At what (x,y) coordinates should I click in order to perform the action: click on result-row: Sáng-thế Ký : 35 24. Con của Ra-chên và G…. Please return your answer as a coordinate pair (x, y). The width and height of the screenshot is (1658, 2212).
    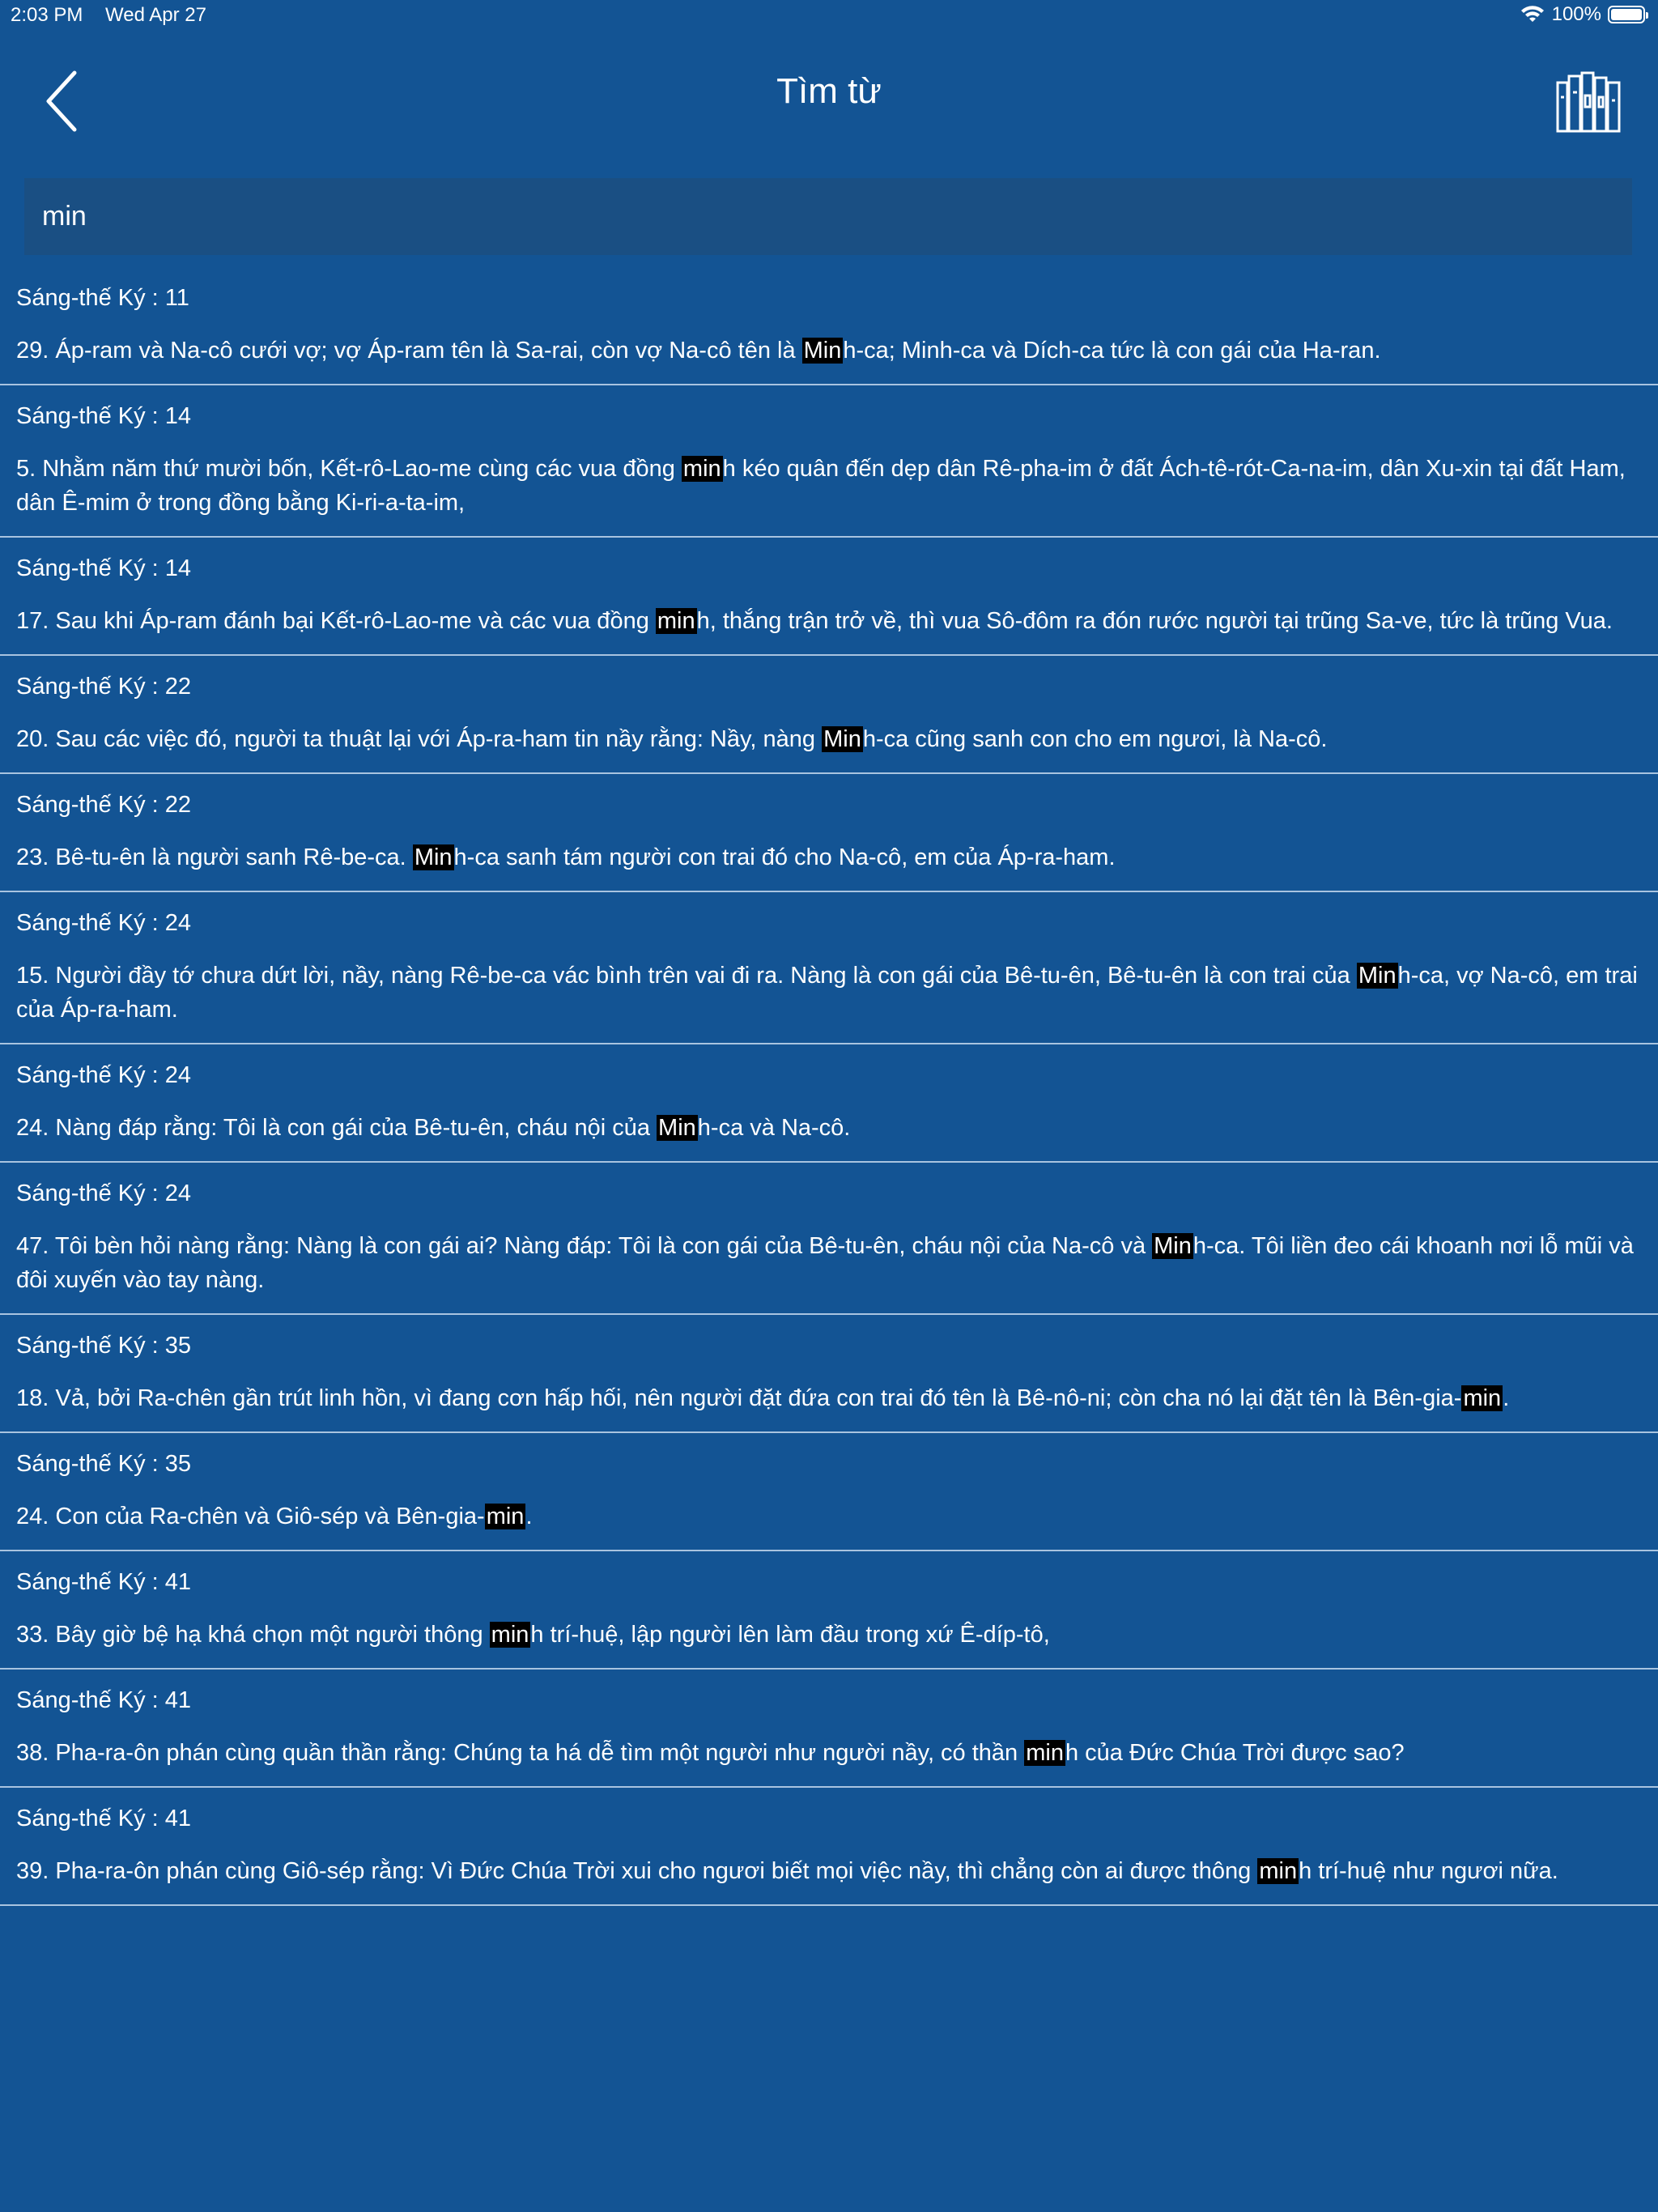
    Looking at the image, I should click on (829, 1492).